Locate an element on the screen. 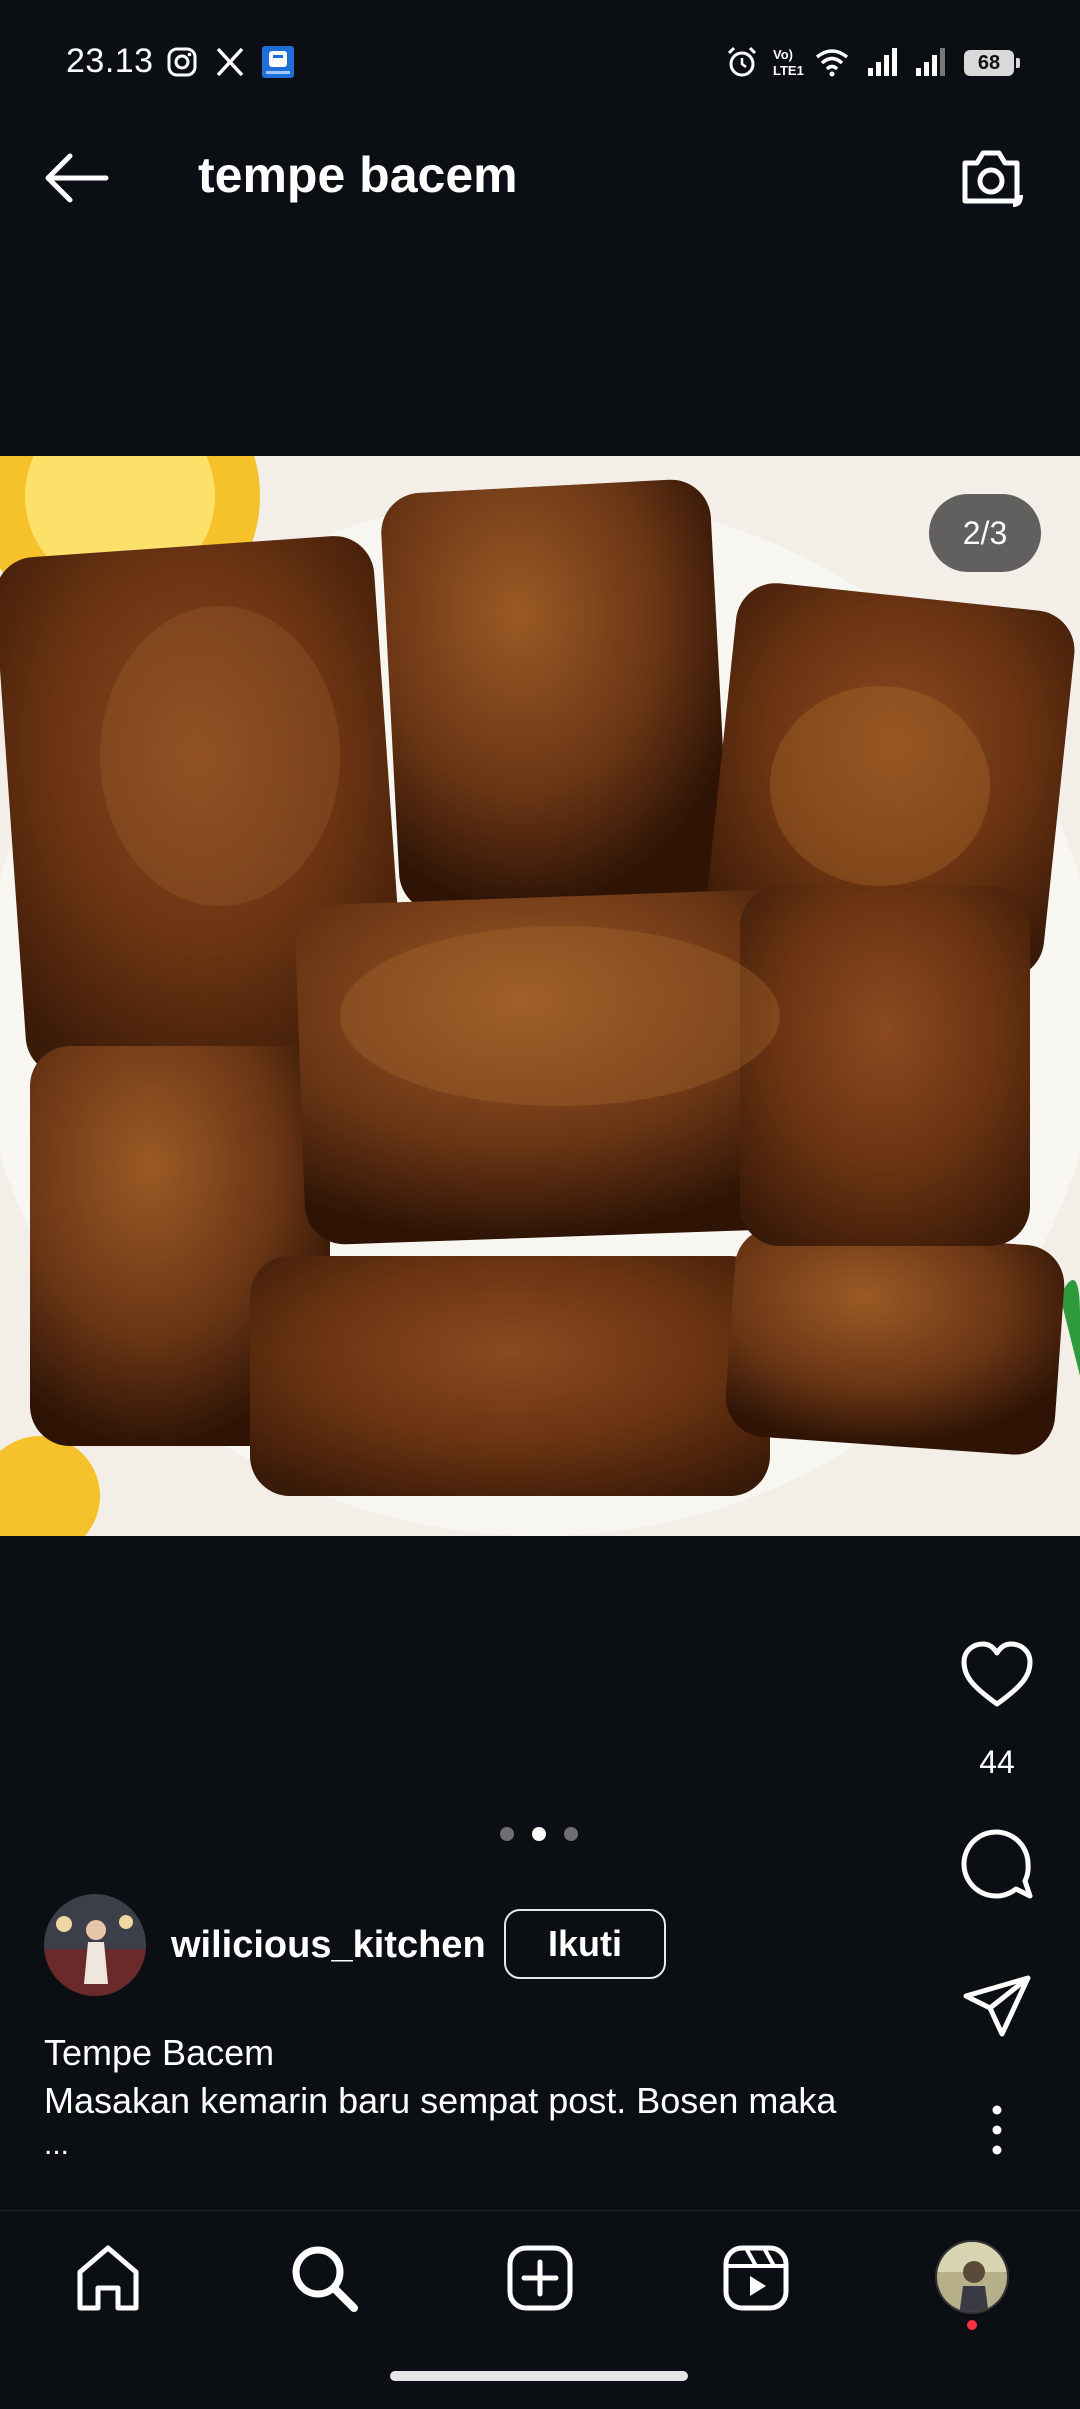 This screenshot has height=2409, width=1080. profile-avatar is located at coordinates (972, 2277).